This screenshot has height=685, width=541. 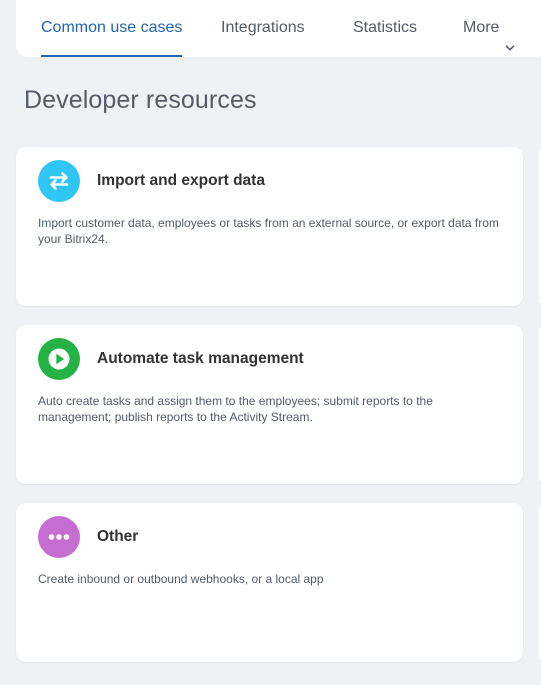 What do you see at coordinates (59, 181) in the screenshot?
I see `arrows-swap-icon` at bounding box center [59, 181].